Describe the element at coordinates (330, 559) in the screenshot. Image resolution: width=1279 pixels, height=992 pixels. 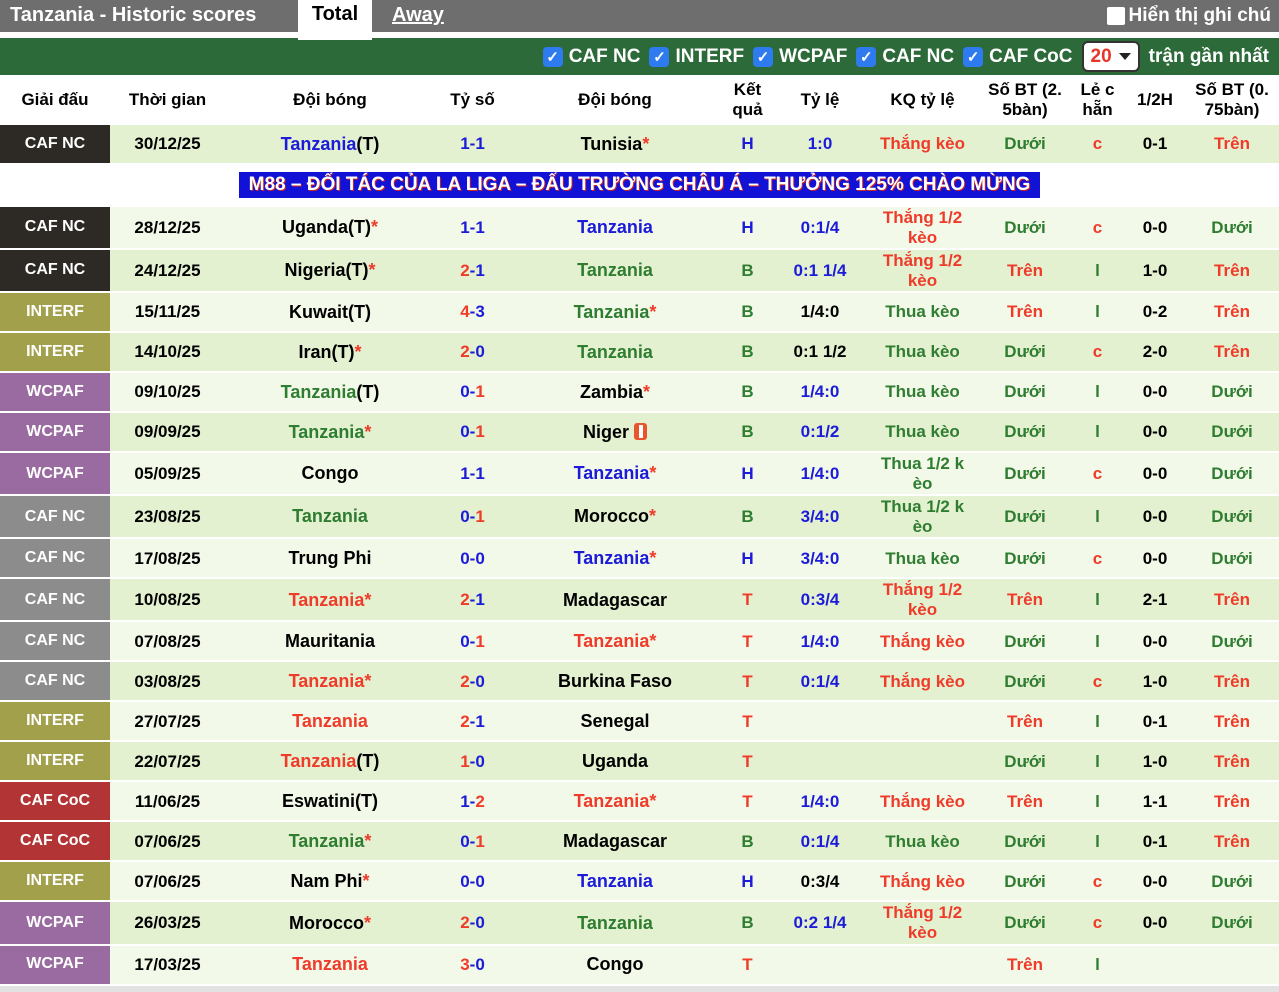
I see `home-team: Trung Phi` at that location.